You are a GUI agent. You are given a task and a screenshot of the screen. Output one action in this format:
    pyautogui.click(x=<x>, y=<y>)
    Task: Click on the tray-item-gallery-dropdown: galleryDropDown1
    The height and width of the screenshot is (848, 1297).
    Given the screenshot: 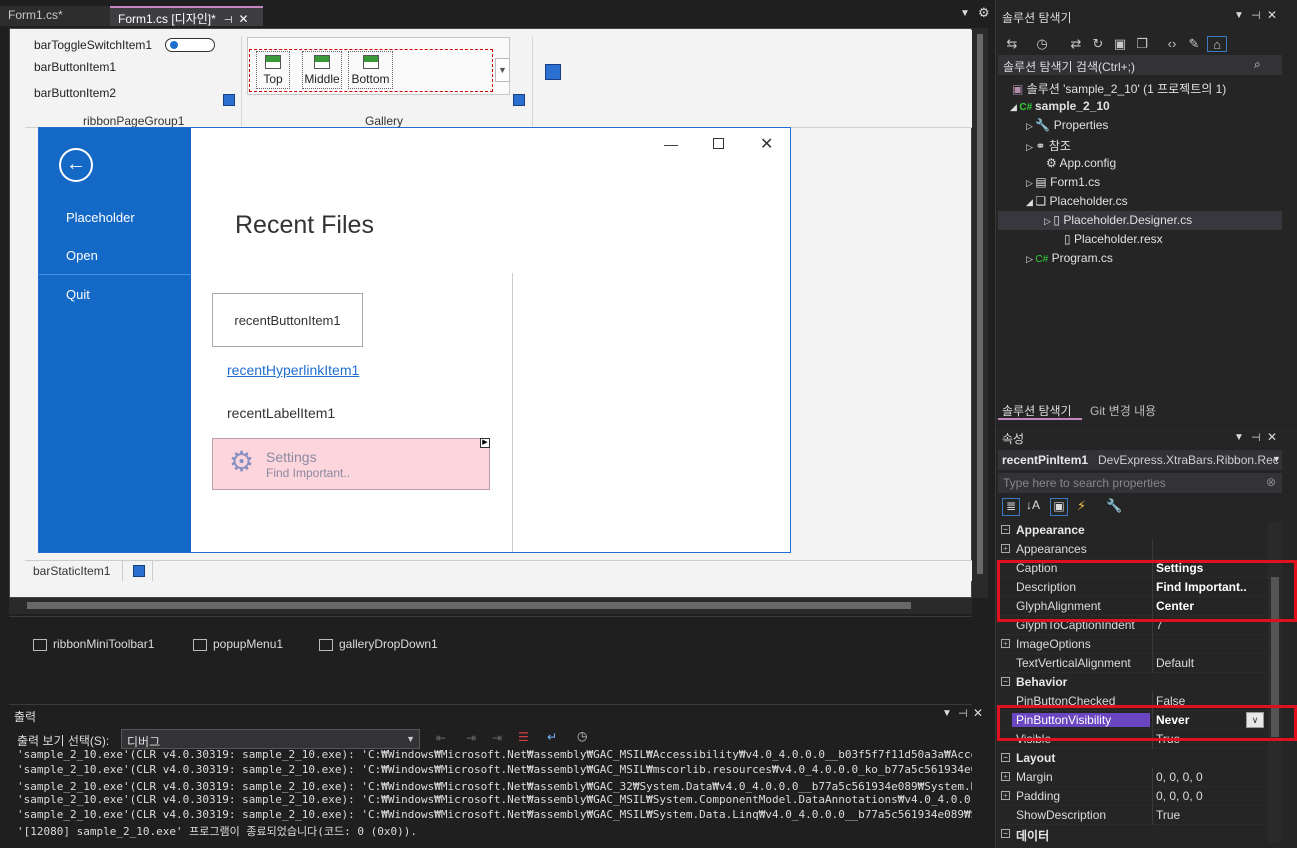 What is the action you would take?
    pyautogui.click(x=378, y=644)
    